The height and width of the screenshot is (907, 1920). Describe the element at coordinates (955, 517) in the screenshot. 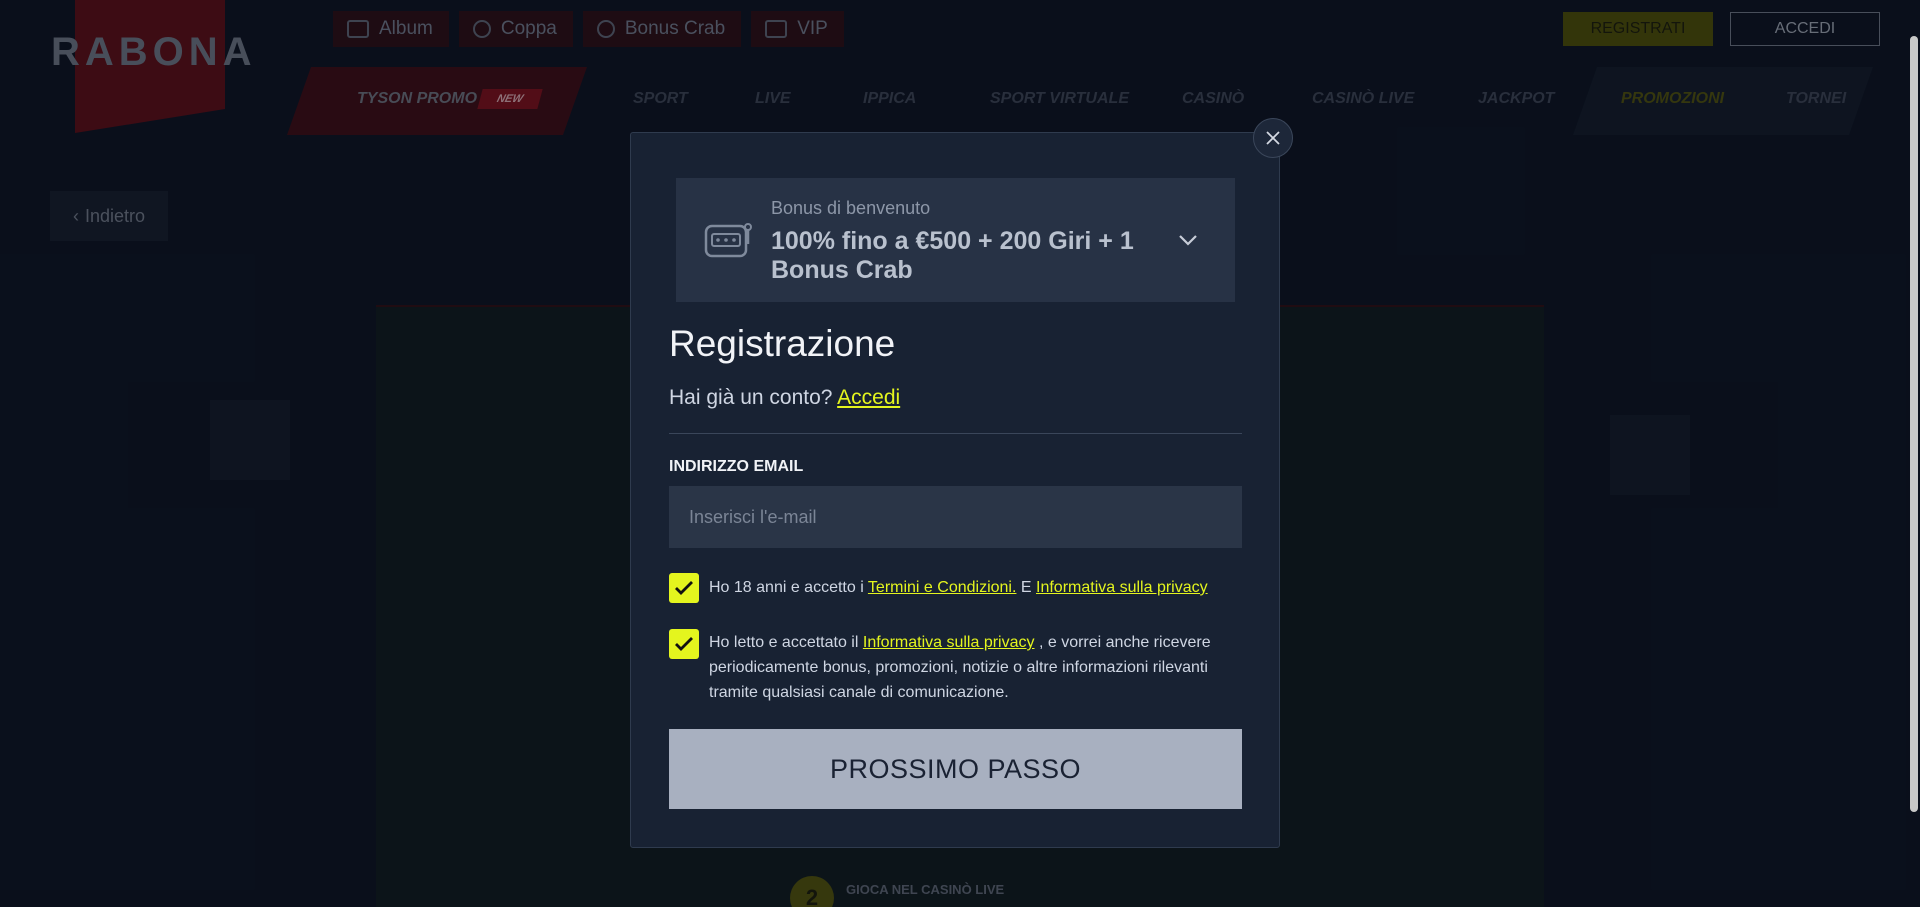

I see `email-field` at that location.